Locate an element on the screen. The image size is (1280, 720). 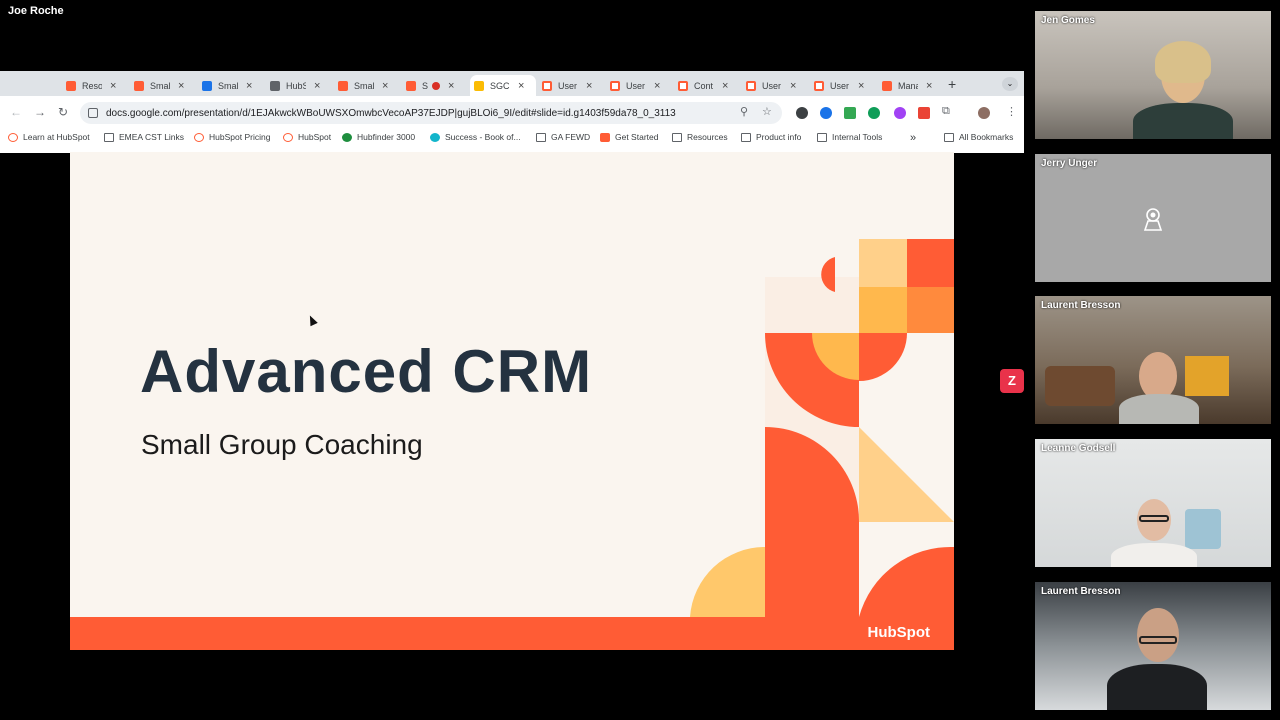
browser-menu-icon: ⋮ is located at coordinates (1011, 111).